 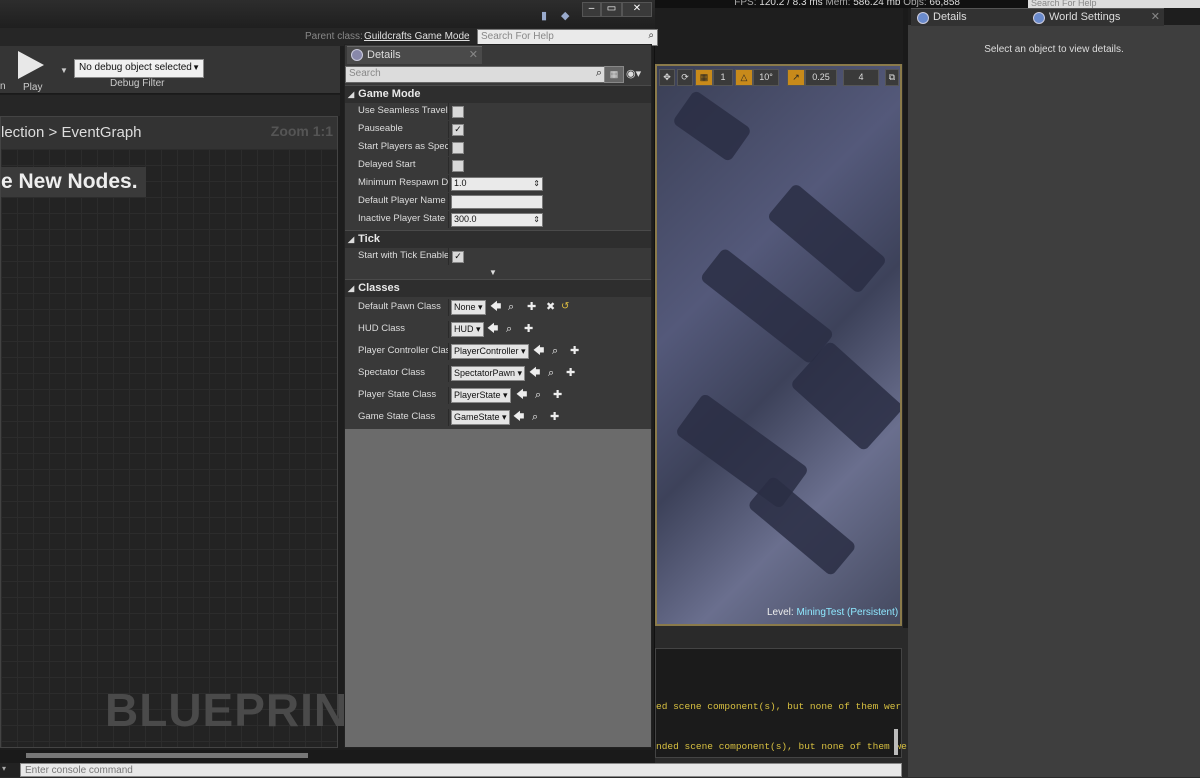 I want to click on chat-icon: ▮, so click(x=544, y=15).